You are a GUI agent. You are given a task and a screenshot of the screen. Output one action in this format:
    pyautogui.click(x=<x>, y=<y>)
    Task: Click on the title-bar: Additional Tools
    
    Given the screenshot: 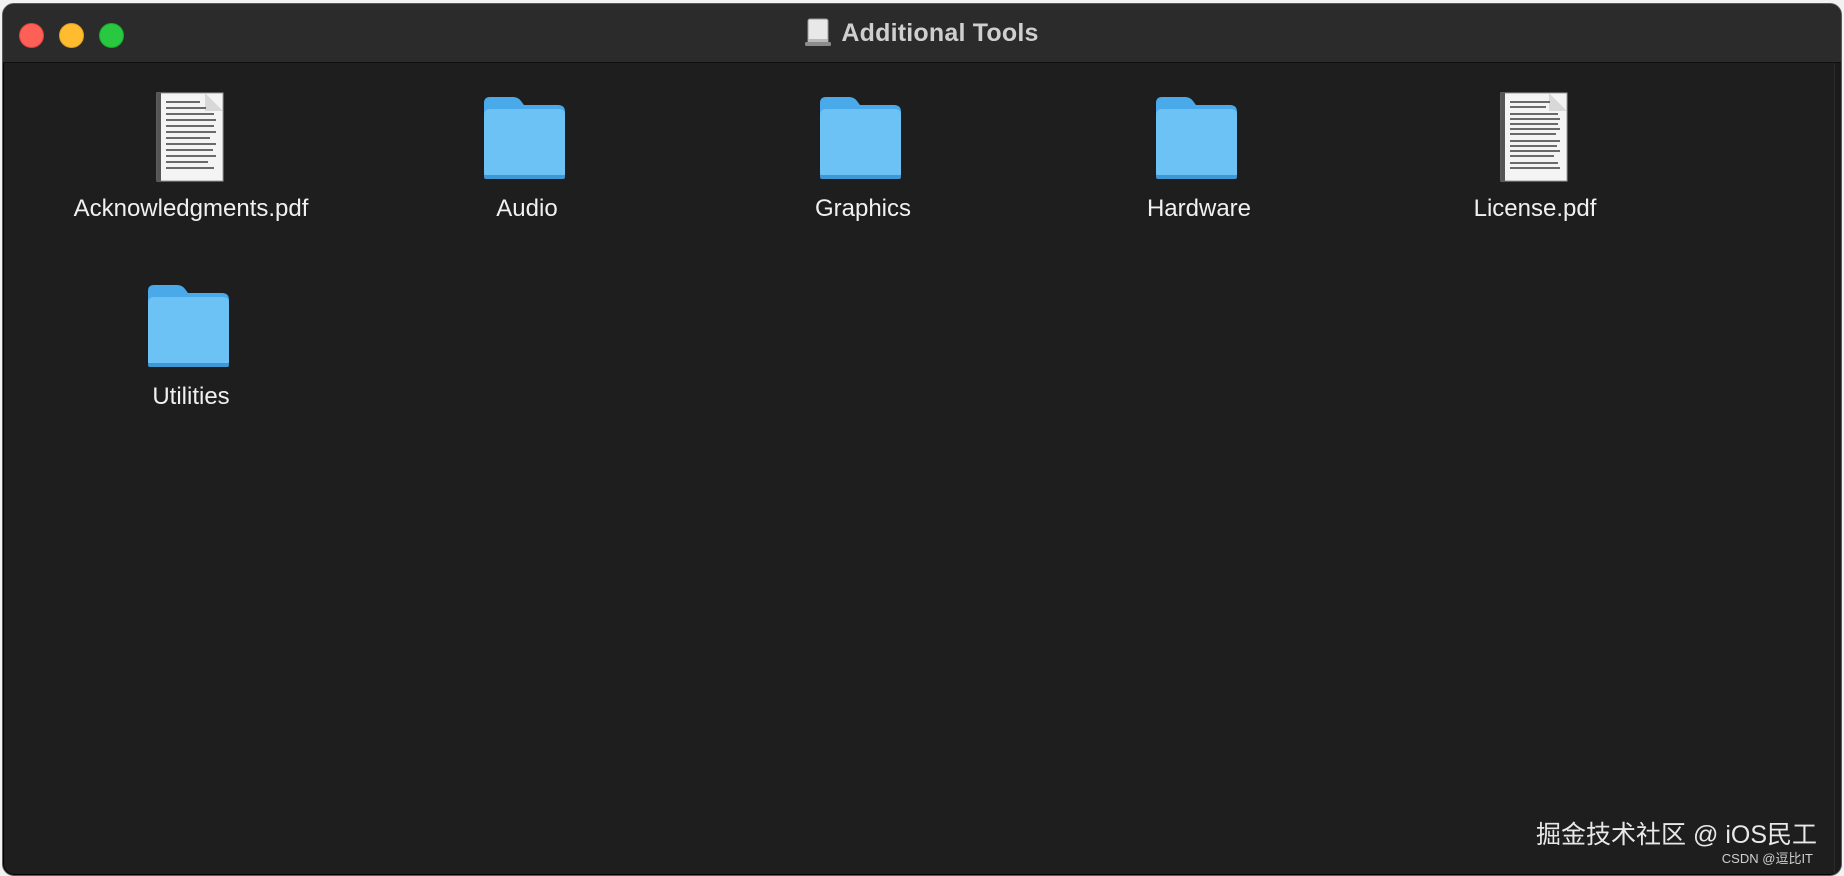 What is the action you would take?
    pyautogui.click(x=922, y=33)
    